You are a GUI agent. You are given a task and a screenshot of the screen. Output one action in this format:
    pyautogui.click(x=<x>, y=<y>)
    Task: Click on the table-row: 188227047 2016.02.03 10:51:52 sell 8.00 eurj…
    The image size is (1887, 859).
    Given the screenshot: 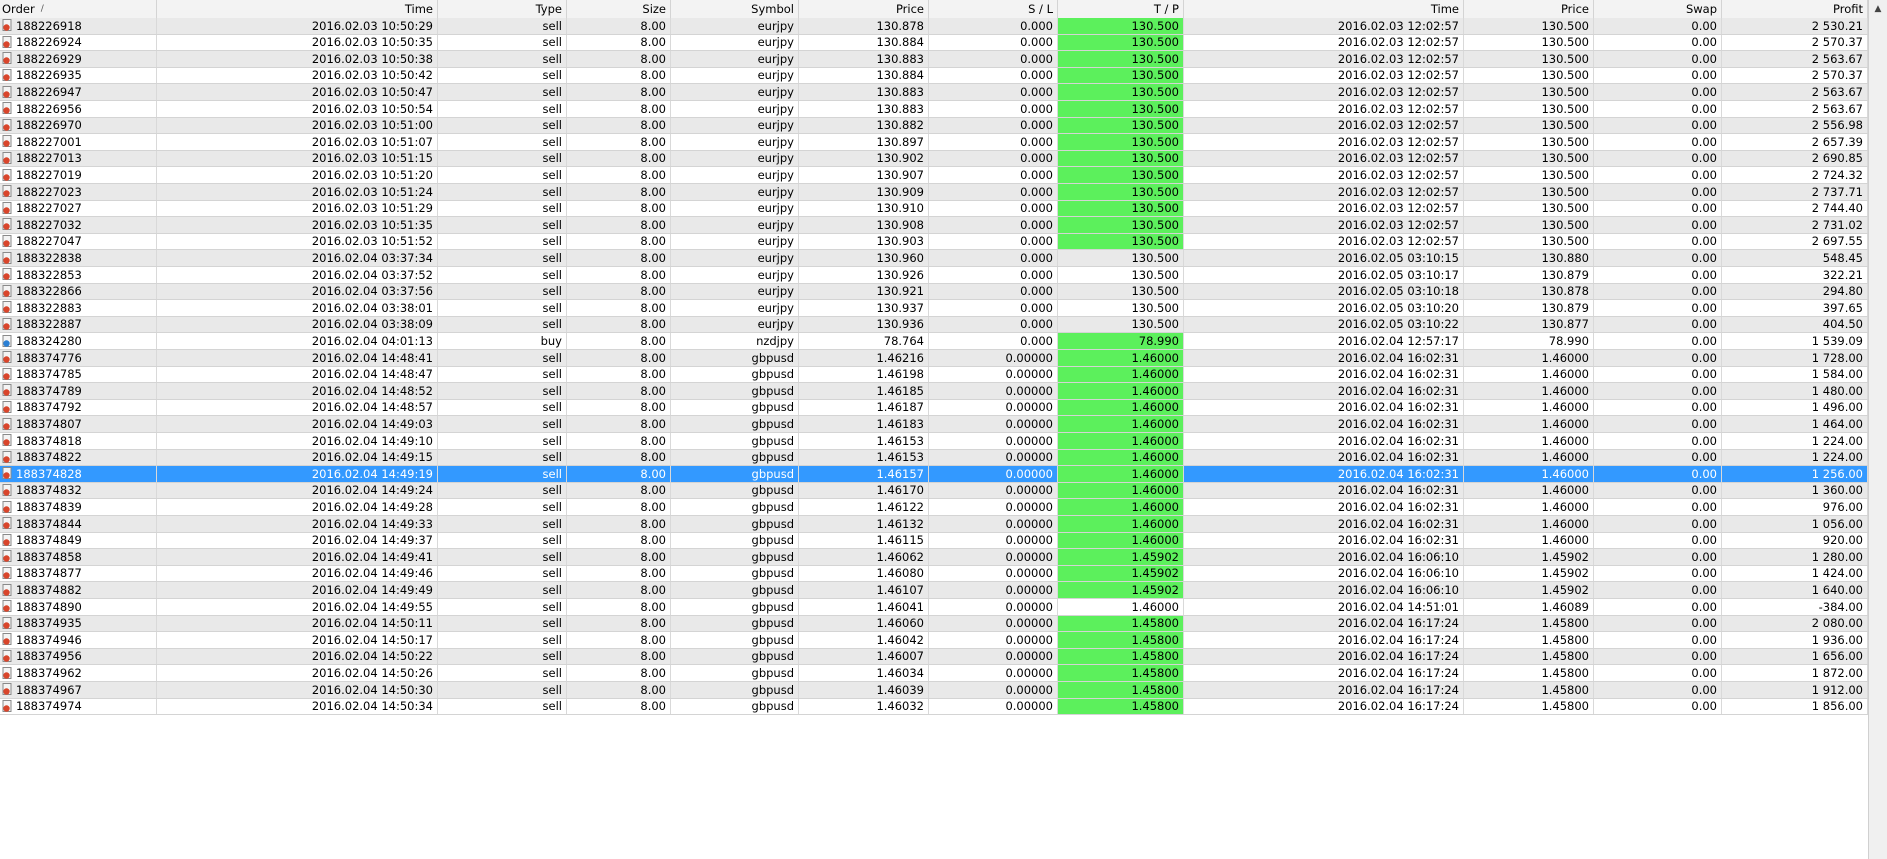 What is the action you would take?
    pyautogui.click(x=934, y=242)
    